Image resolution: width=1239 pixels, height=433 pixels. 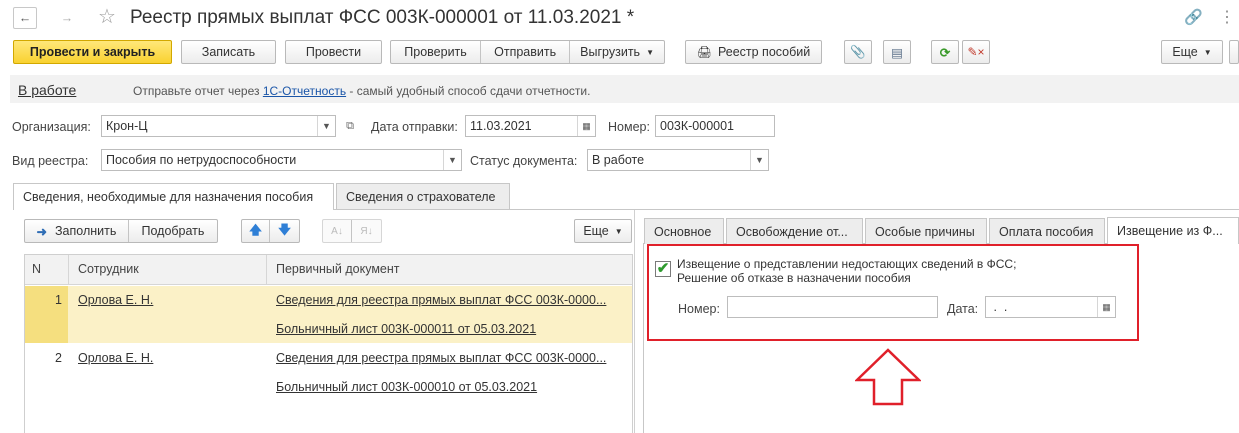 I want to click on grid-fill-group: ➜ Заполнить Подобрать, so click(x=121, y=231).